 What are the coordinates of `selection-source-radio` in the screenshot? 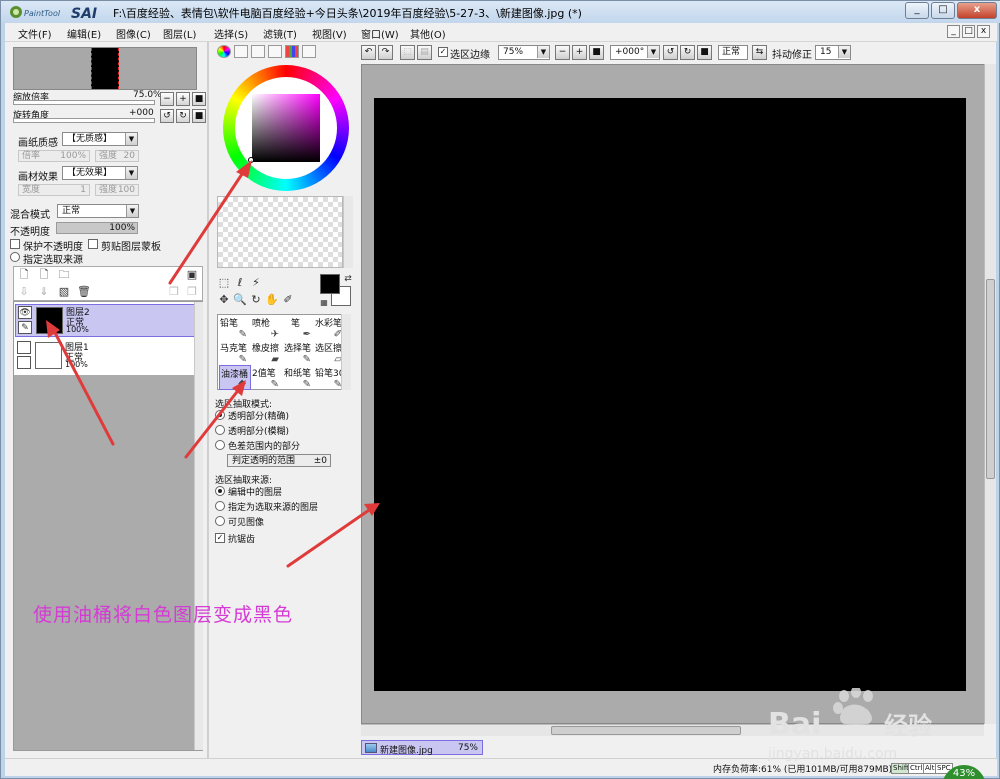 It's located at (15, 257).